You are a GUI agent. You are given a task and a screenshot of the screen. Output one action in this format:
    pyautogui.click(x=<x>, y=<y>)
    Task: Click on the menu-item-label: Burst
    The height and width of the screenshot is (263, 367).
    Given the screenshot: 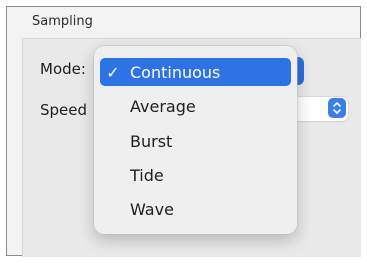 What is the action you would take?
    pyautogui.click(x=151, y=141)
    